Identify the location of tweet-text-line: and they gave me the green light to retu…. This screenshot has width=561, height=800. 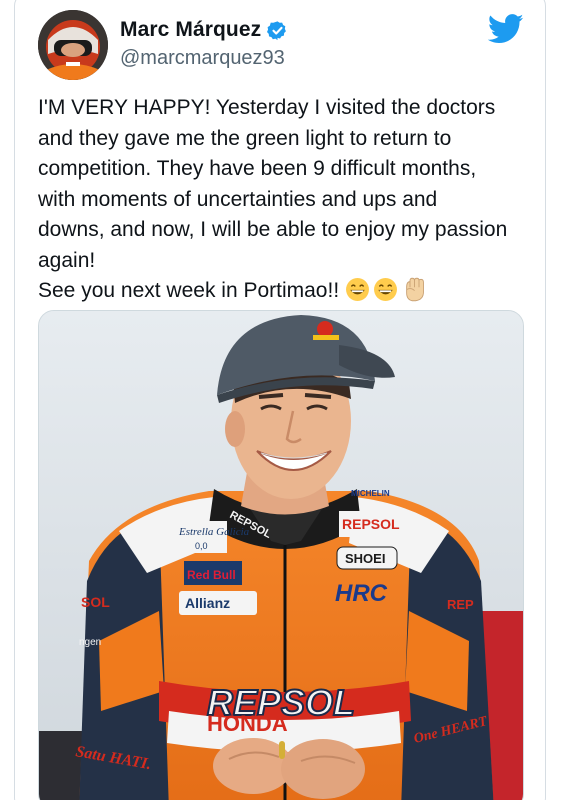
(245, 138).